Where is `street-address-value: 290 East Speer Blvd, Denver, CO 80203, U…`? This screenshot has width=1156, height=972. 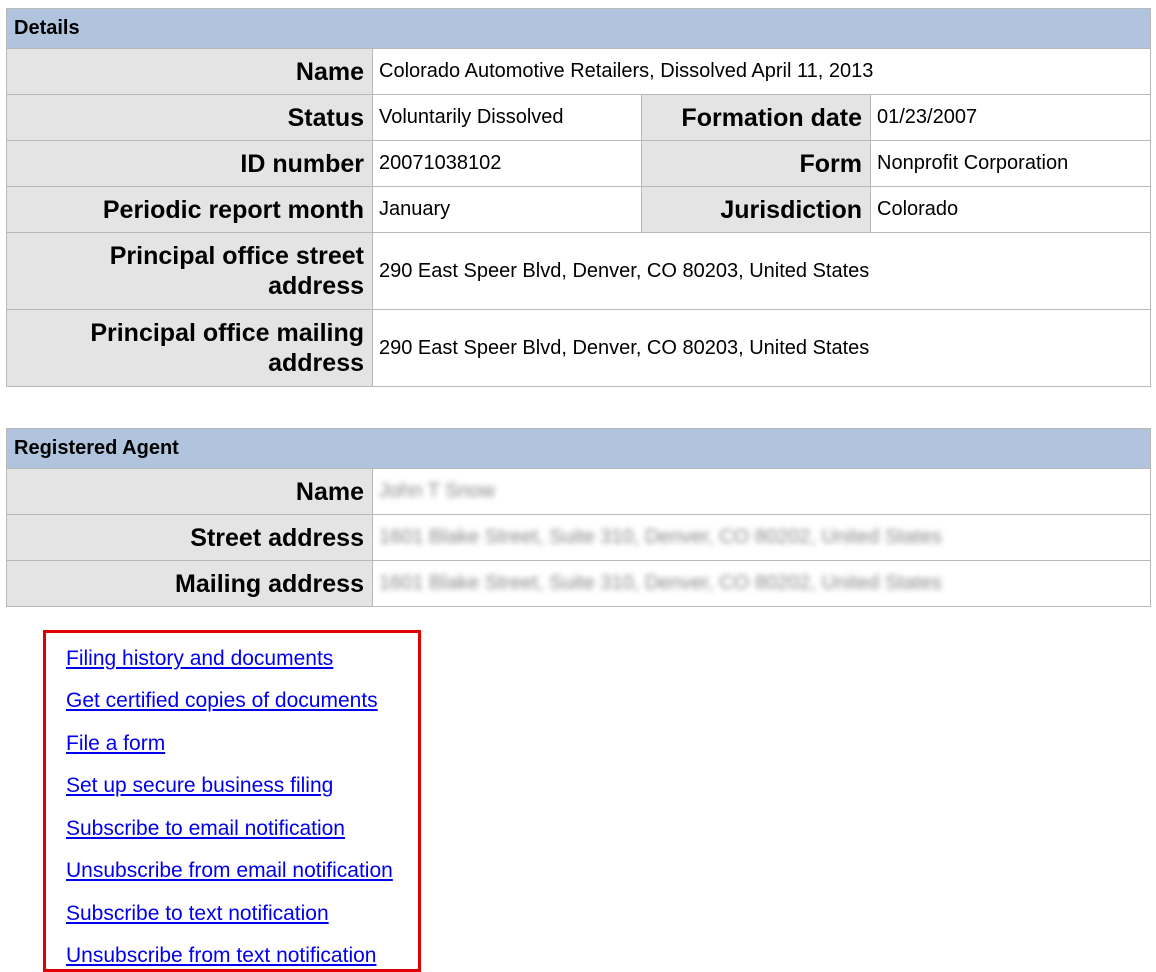 street-address-value: 290 East Speer Blvd, Denver, CO 80203, U… is located at coordinates (761, 271).